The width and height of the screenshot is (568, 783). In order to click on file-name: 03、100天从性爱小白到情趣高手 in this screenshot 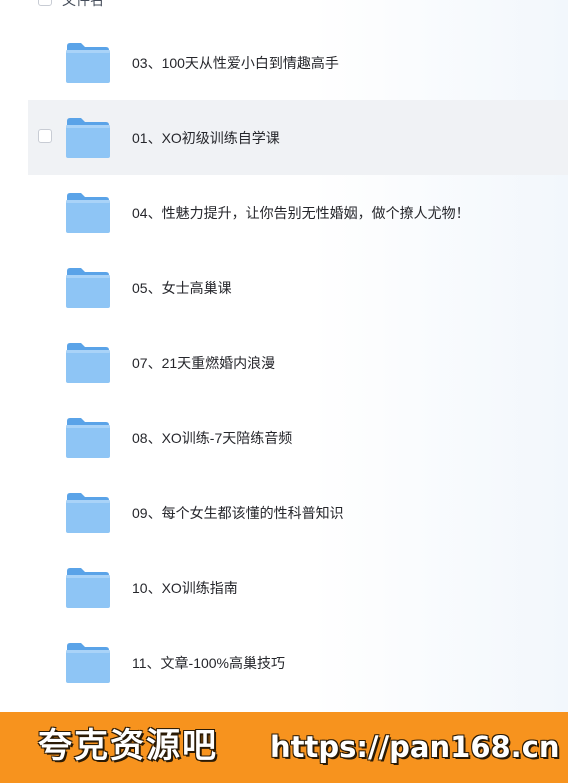, I will do `click(235, 63)`.